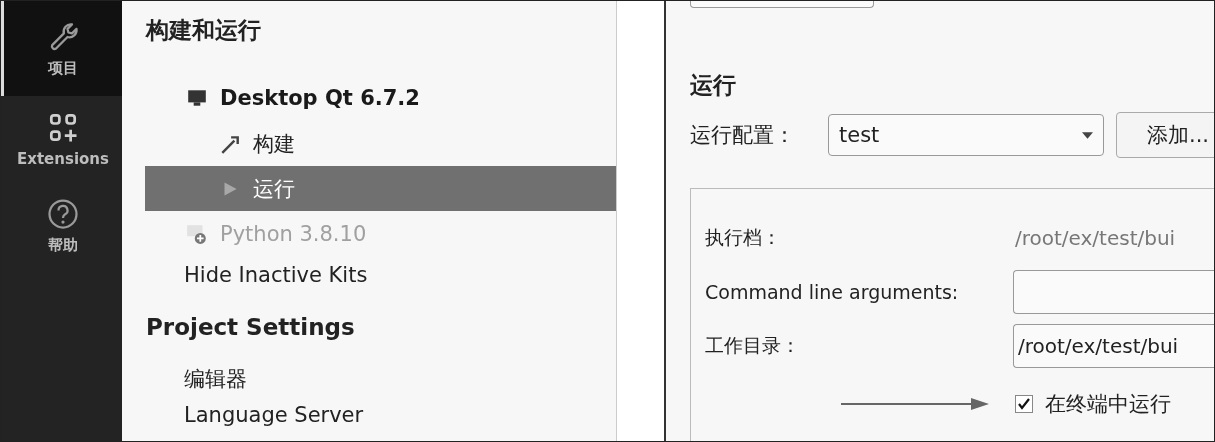 Image resolution: width=1215 pixels, height=442 pixels. What do you see at coordinates (197, 98) in the screenshot?
I see `monitor-icon` at bounding box center [197, 98].